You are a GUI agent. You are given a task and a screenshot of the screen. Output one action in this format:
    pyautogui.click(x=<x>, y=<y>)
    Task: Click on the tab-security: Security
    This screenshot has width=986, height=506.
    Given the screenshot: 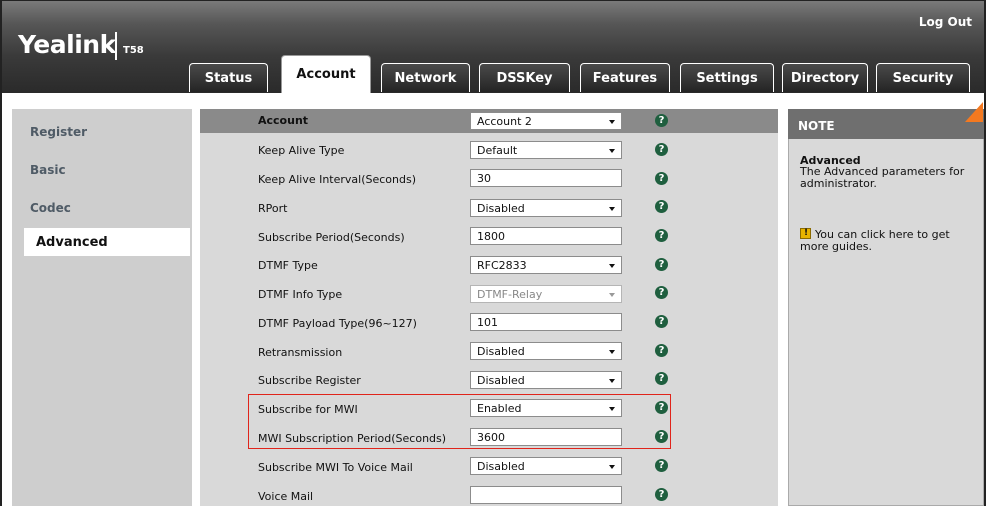 What is the action you would take?
    pyautogui.click(x=923, y=77)
    